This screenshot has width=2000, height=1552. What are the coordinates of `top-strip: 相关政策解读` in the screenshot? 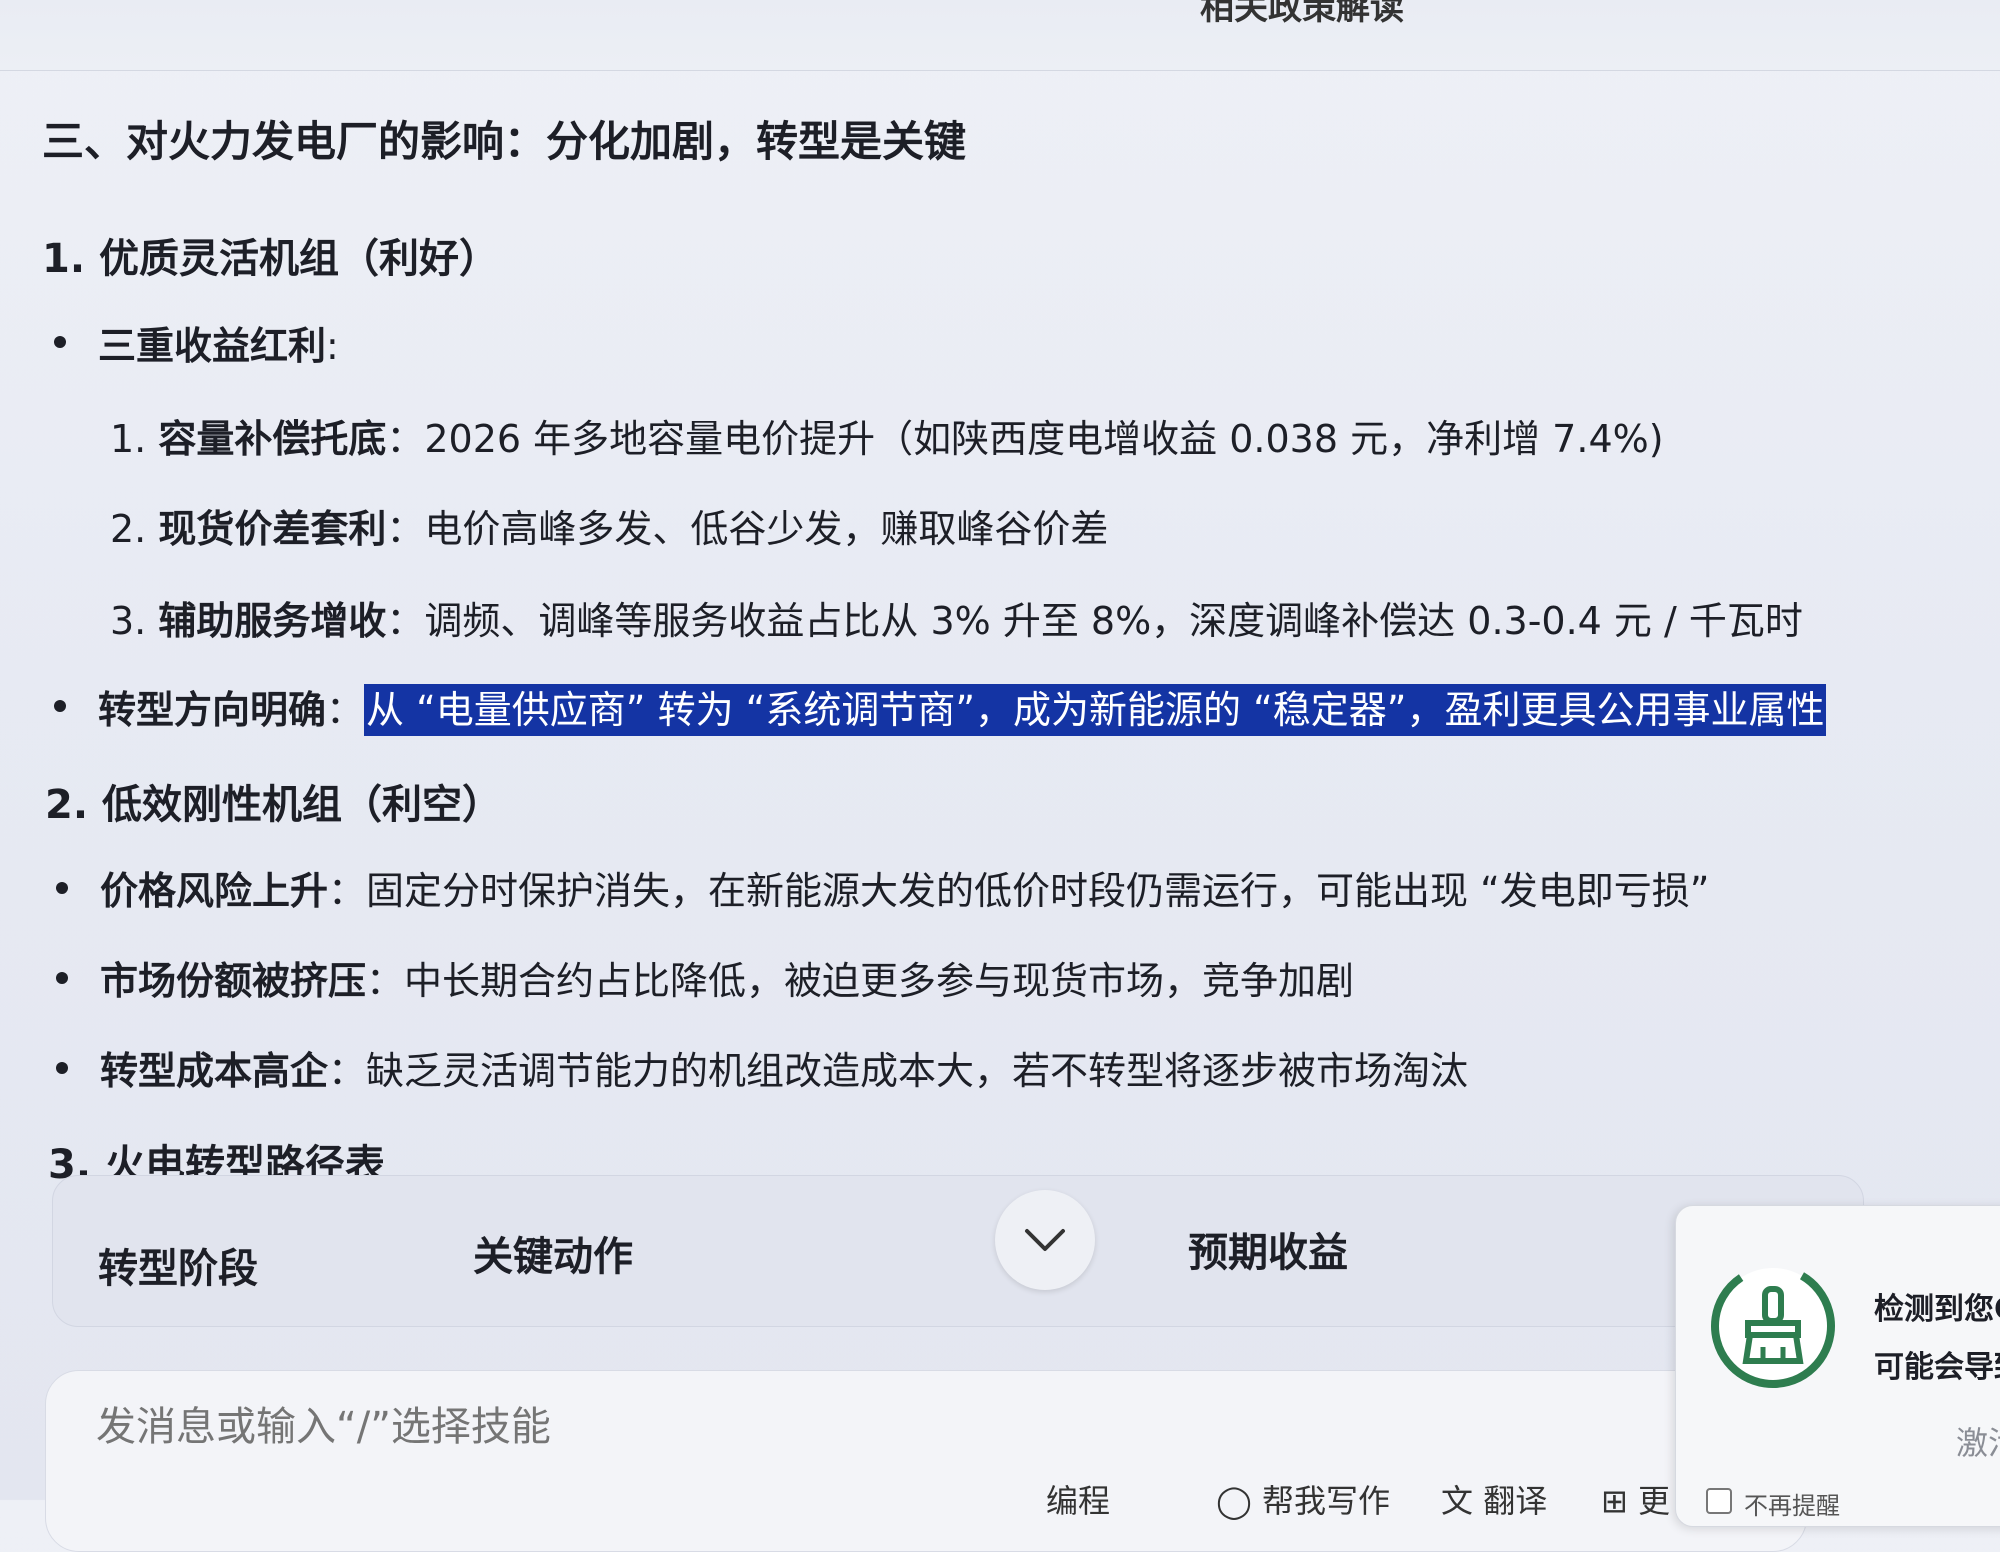 It's located at (1000, 35).